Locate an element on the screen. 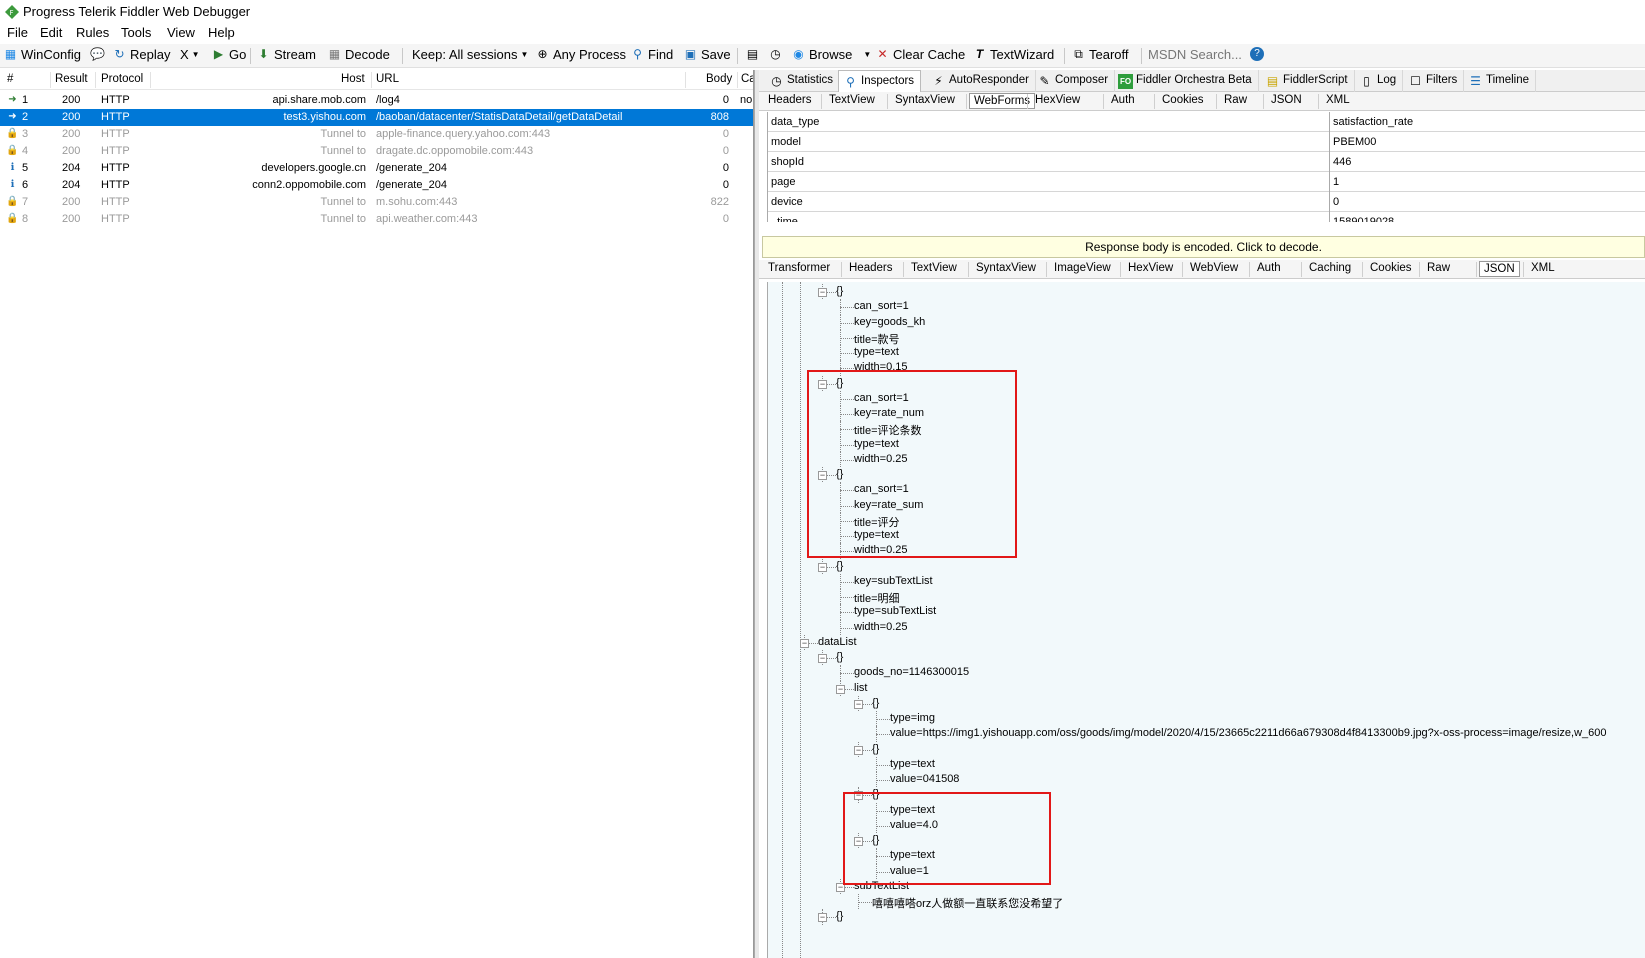 The image size is (1645, 958). response-tab-webview: WebView is located at coordinates (1214, 268).